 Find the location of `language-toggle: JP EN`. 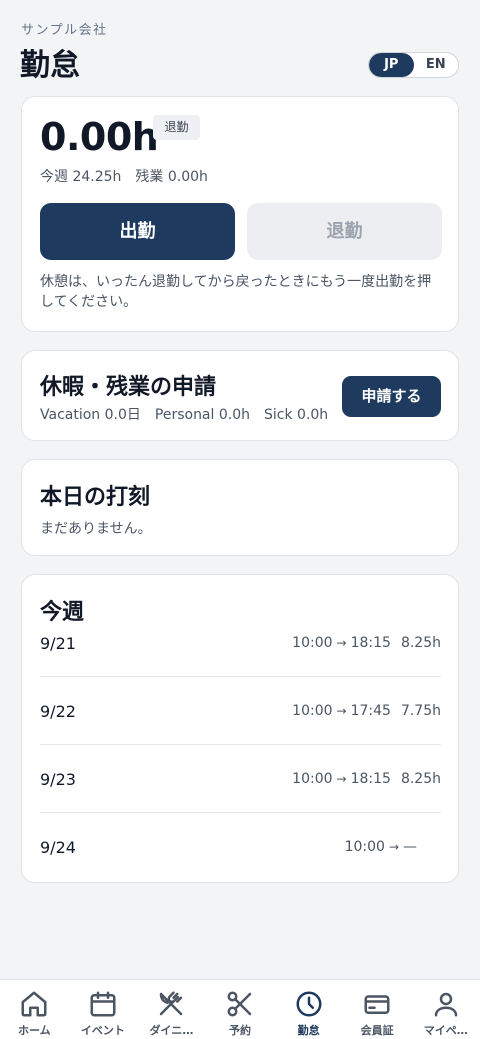

language-toggle: JP EN is located at coordinates (413, 65).